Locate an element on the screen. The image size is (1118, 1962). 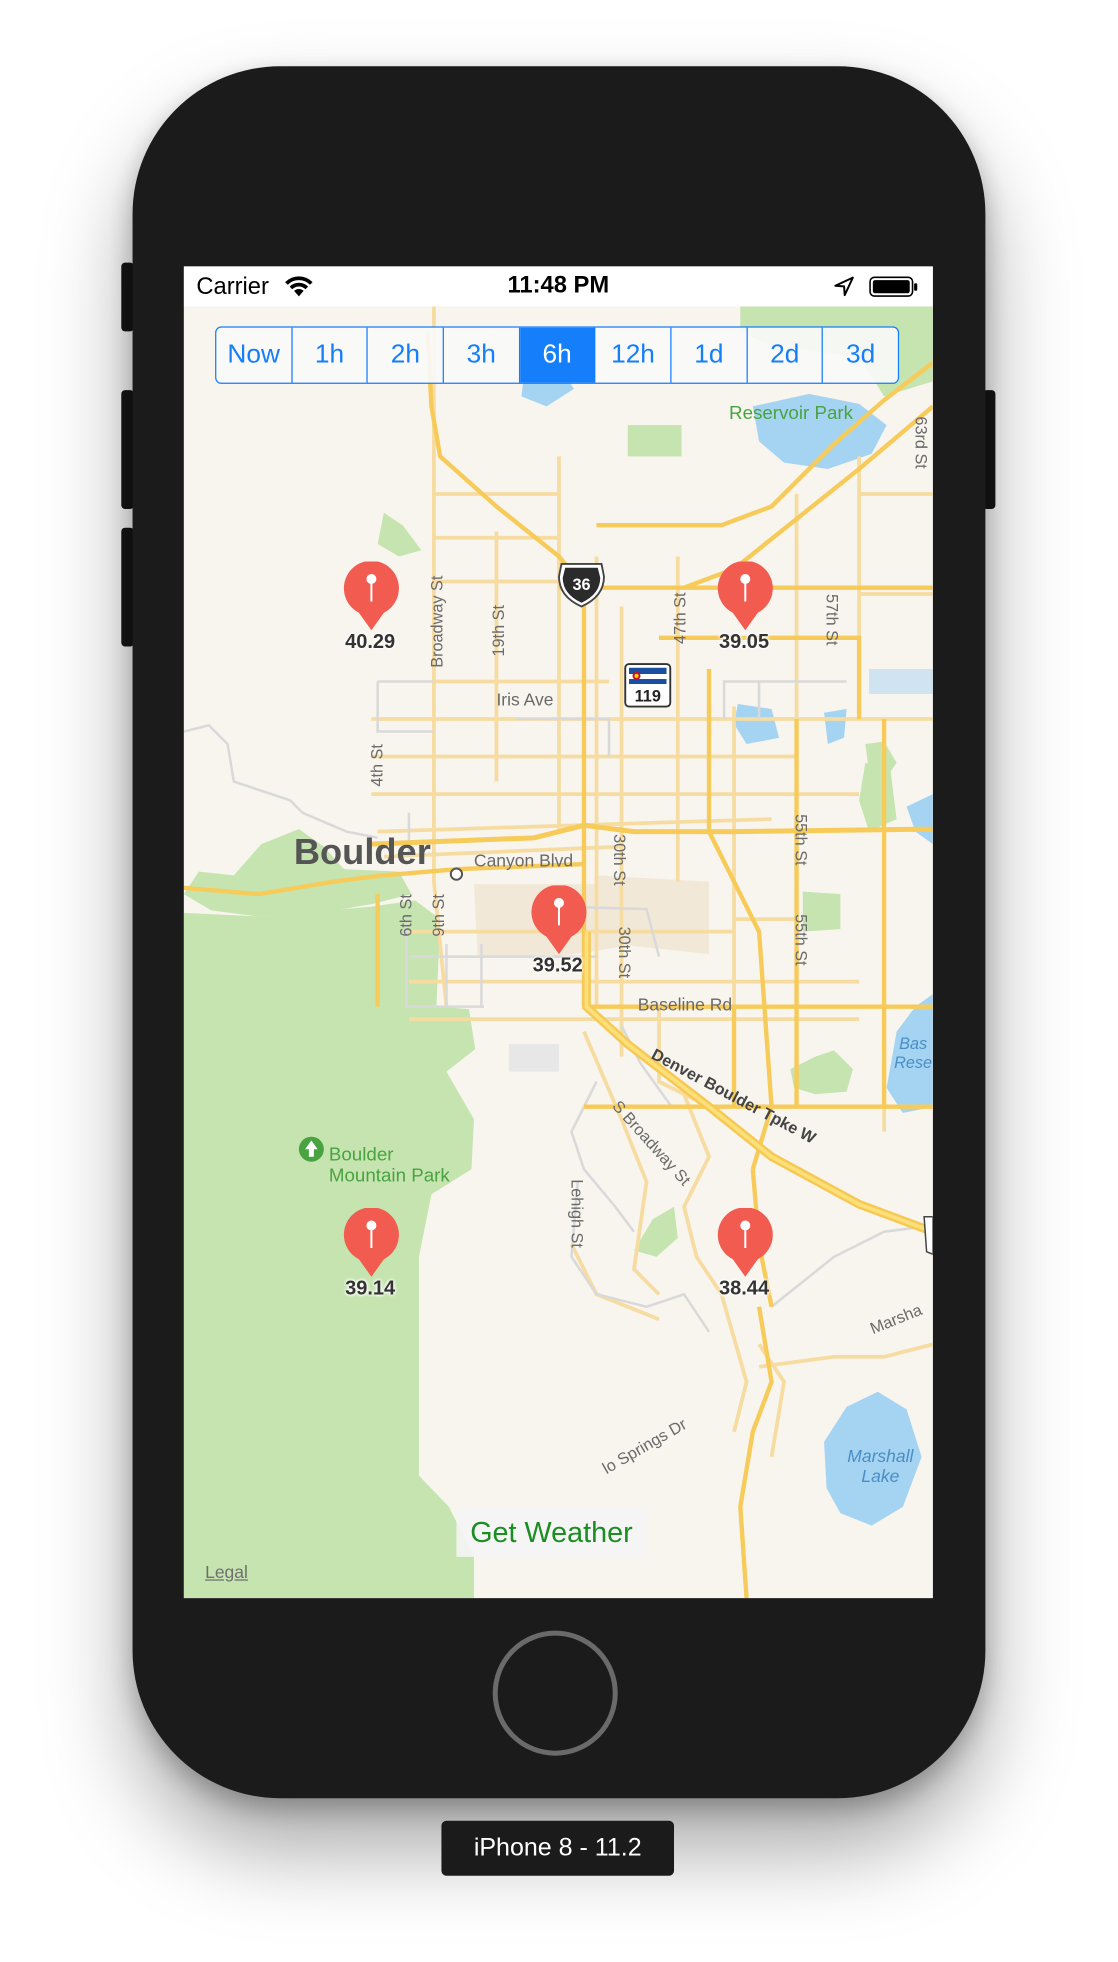
city-label: Boulder is located at coordinates (362, 851).